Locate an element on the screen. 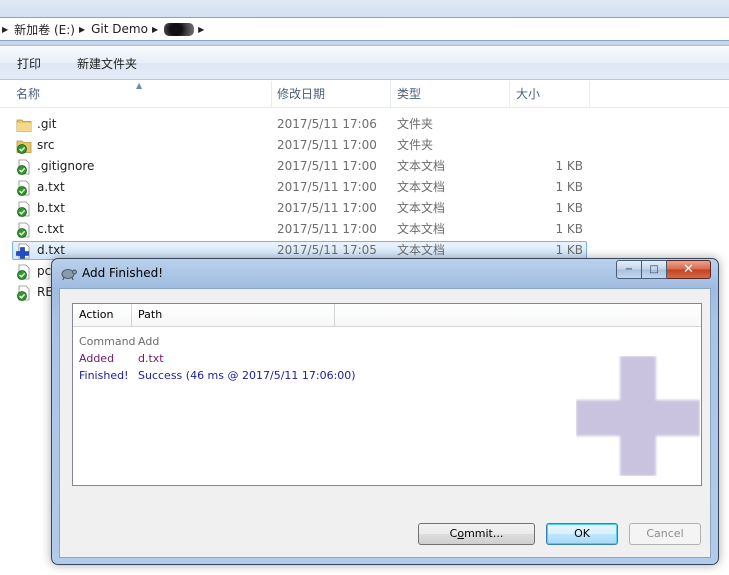 The height and width of the screenshot is (575, 729). breadcrumb-root: ▶ is located at coordinates (7, 29).